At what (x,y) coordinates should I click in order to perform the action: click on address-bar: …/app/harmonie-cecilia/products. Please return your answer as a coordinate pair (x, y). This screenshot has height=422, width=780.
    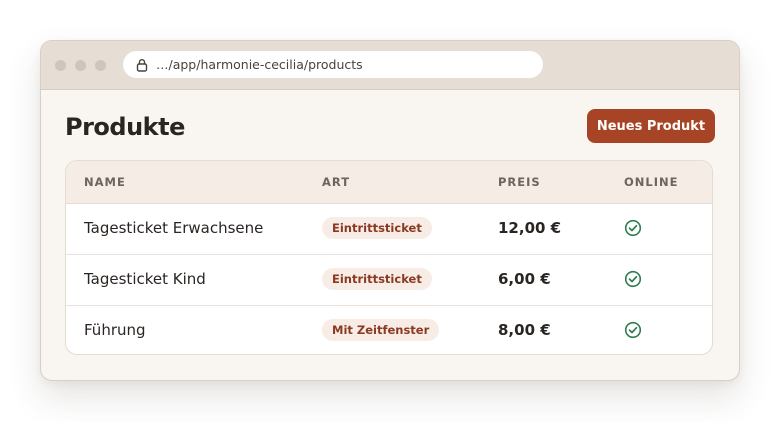
    Looking at the image, I should click on (333, 64).